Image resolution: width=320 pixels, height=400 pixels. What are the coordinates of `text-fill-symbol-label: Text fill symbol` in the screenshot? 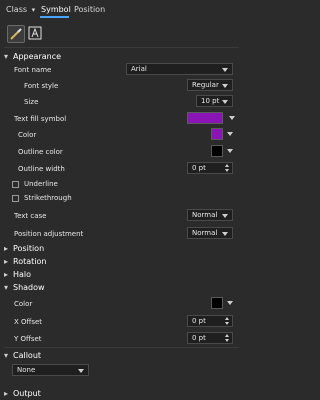 It's located at (40, 119).